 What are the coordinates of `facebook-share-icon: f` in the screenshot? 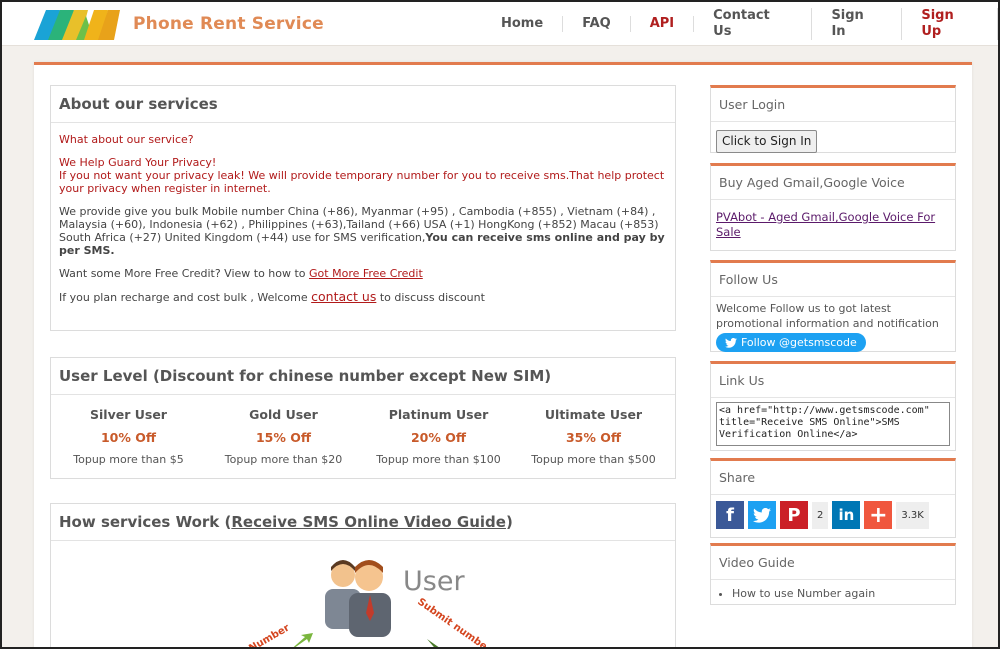 It's located at (730, 515).